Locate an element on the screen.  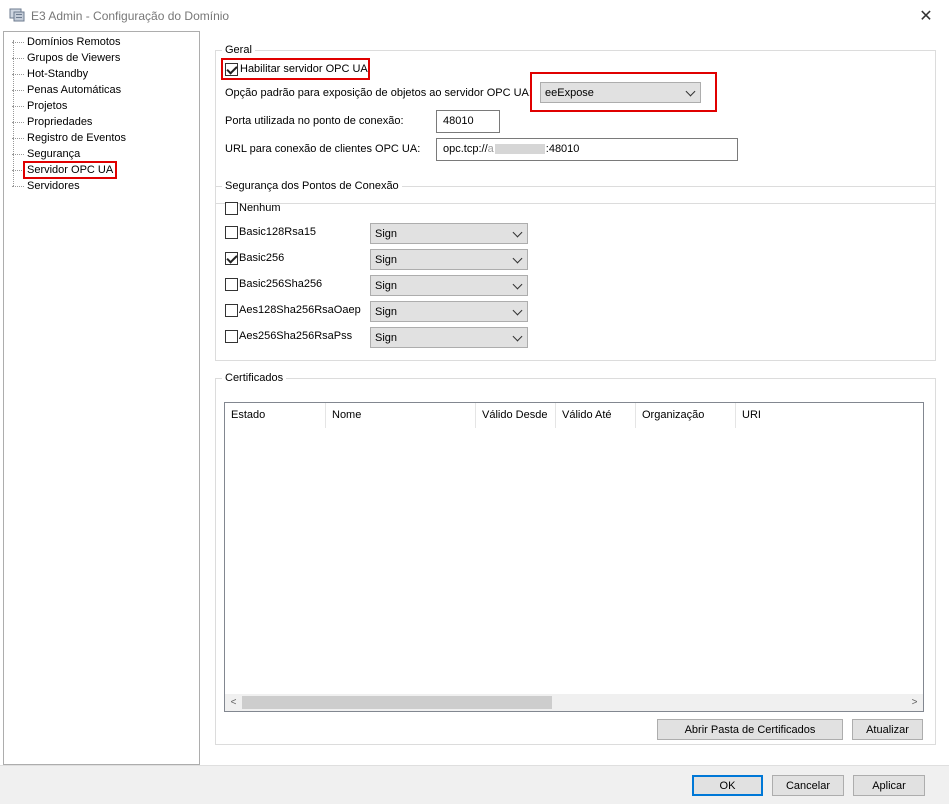
tree-item-penas-automaticas: Penas Automáticas is located at coordinates (67, 90).